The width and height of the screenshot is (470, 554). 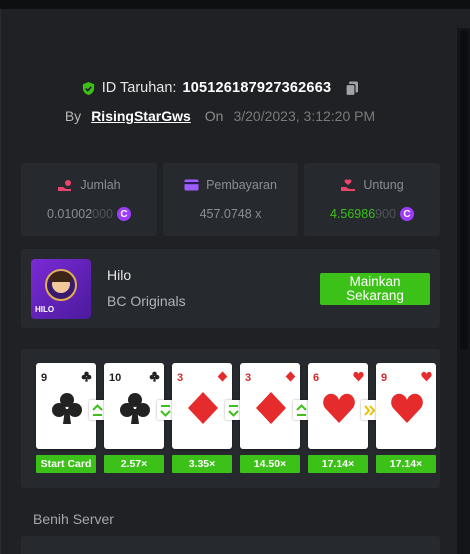 What do you see at coordinates (73, 116) in the screenshot?
I see `by-label: By` at bounding box center [73, 116].